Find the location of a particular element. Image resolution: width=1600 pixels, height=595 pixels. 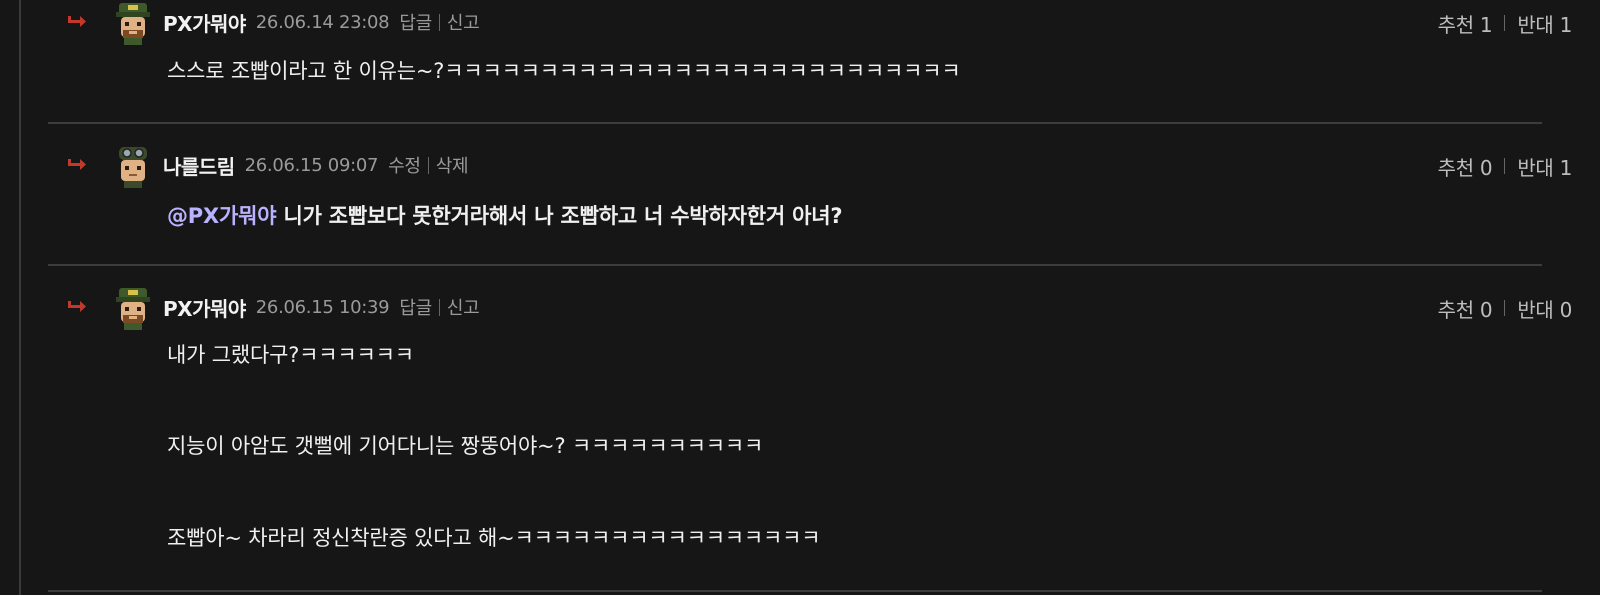

comment-text: 내가 그랬다구?ㅋㅋㅋㅋㅋㅋ is located at coordinates (290, 355).